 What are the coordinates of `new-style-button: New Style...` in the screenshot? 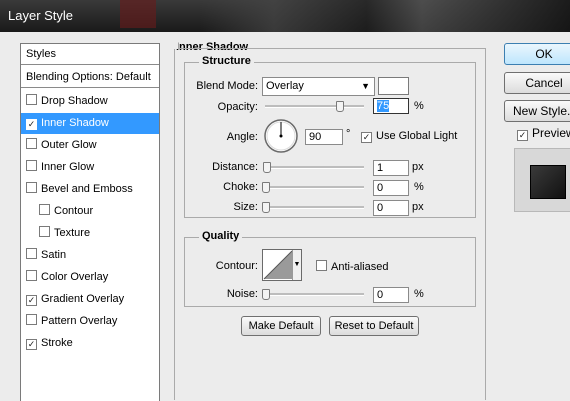 It's located at (537, 111).